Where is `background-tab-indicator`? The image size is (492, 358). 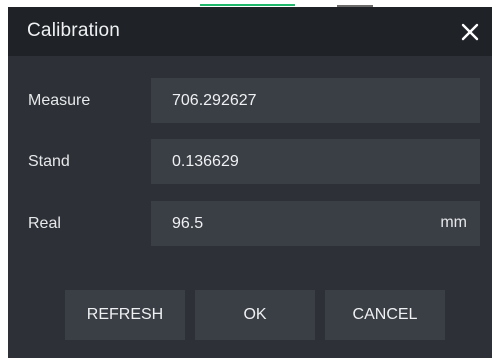 background-tab-indicator is located at coordinates (247, 5).